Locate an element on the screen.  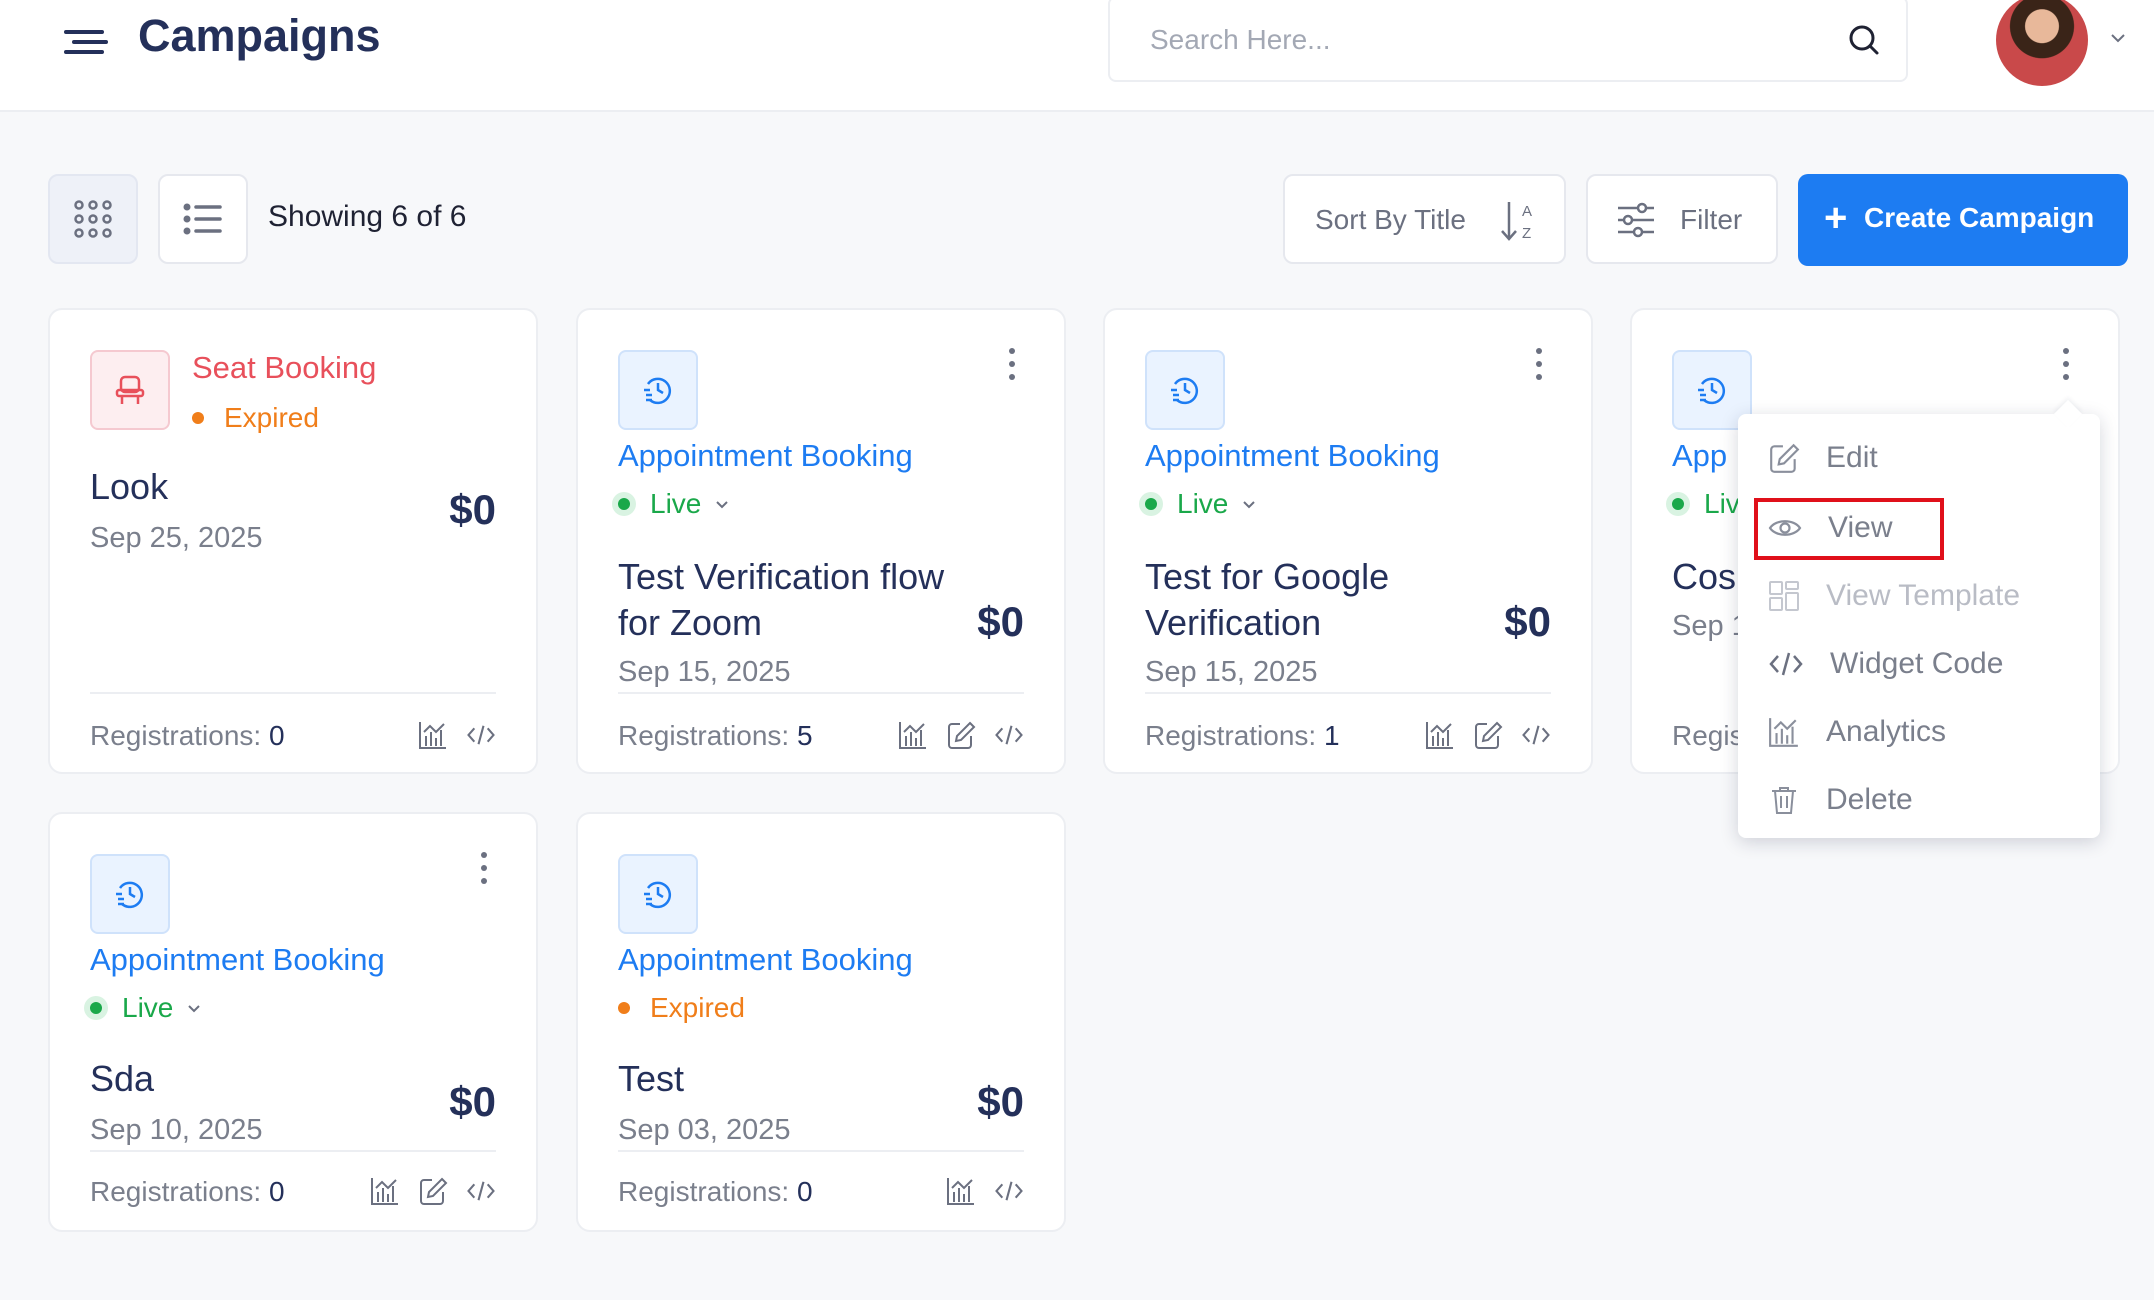
hamburger-icon is located at coordinates (86, 42).